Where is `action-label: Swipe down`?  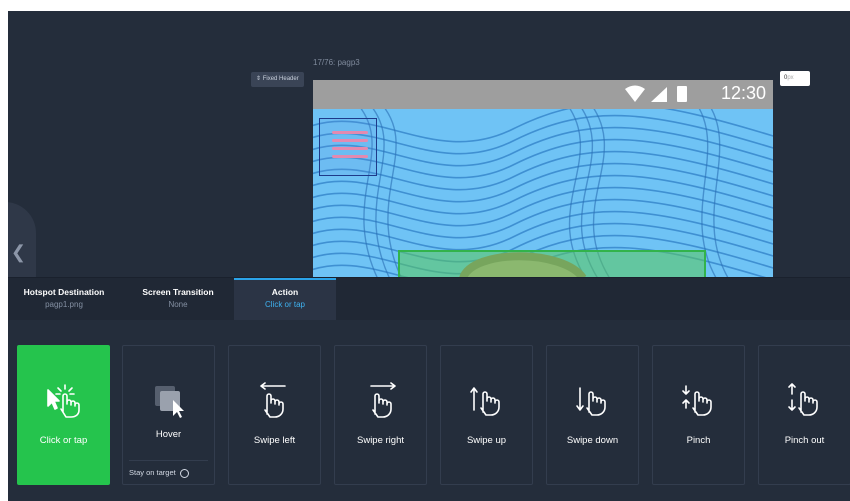
action-label: Swipe down is located at coordinates (592, 440).